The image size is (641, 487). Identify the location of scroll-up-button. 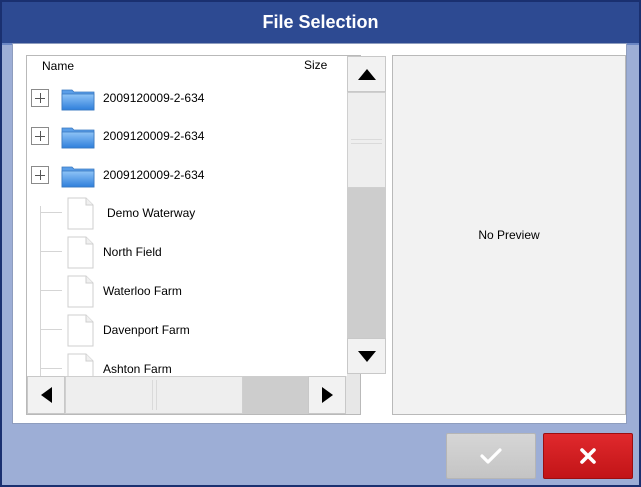
(366, 74).